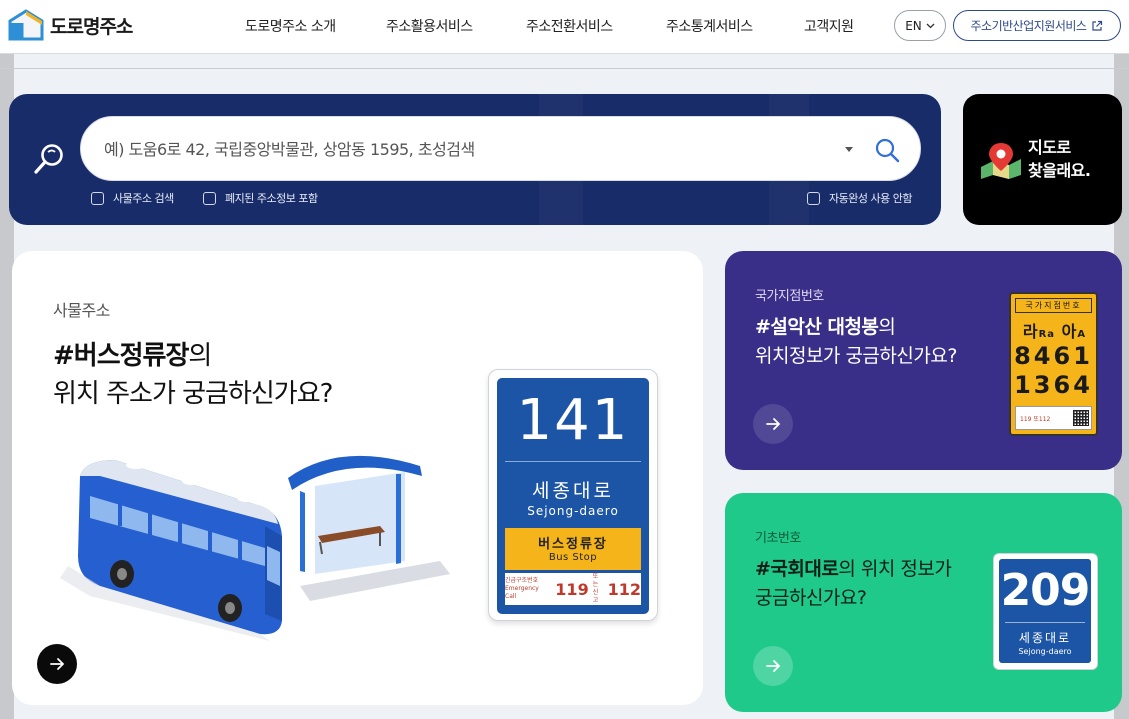 This screenshot has height=719, width=1129. I want to click on bus-illustration, so click(255, 548).